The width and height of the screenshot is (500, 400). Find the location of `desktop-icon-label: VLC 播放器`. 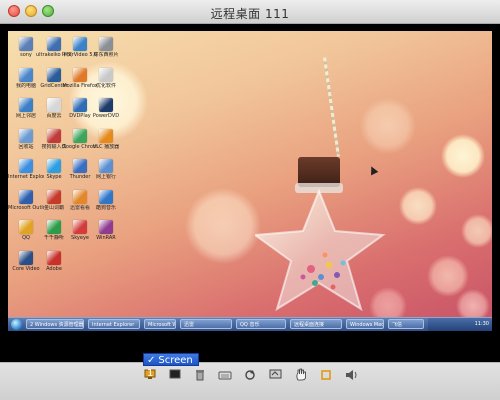

desktop-icon-label: VLC 播放器 is located at coordinates (106, 146).